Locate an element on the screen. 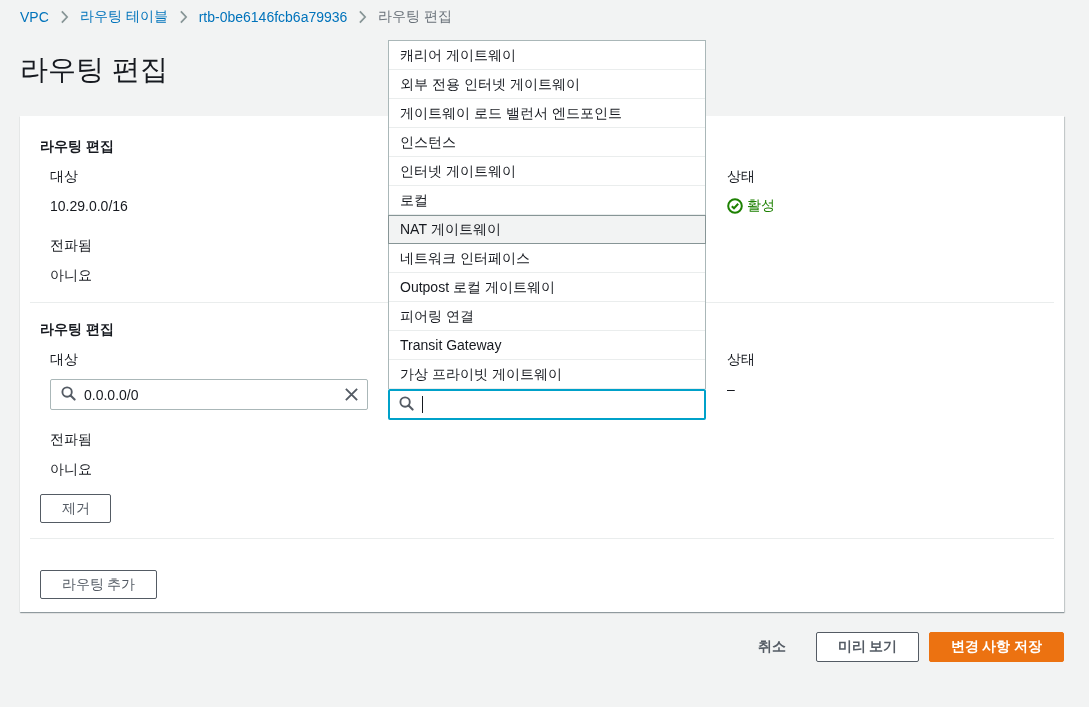 Image resolution: width=1089 pixels, height=707 pixels. dropdown-option: 게이트웨이 로드 밸런서 엔드포인트 is located at coordinates (547, 113).